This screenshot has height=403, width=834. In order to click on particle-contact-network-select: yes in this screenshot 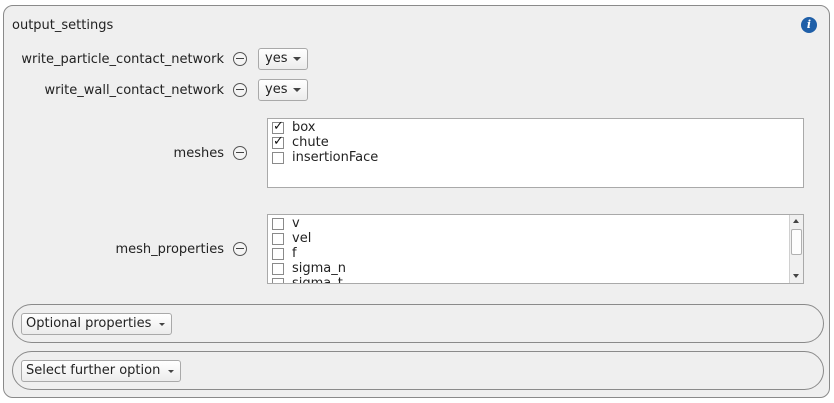, I will do `click(283, 59)`.